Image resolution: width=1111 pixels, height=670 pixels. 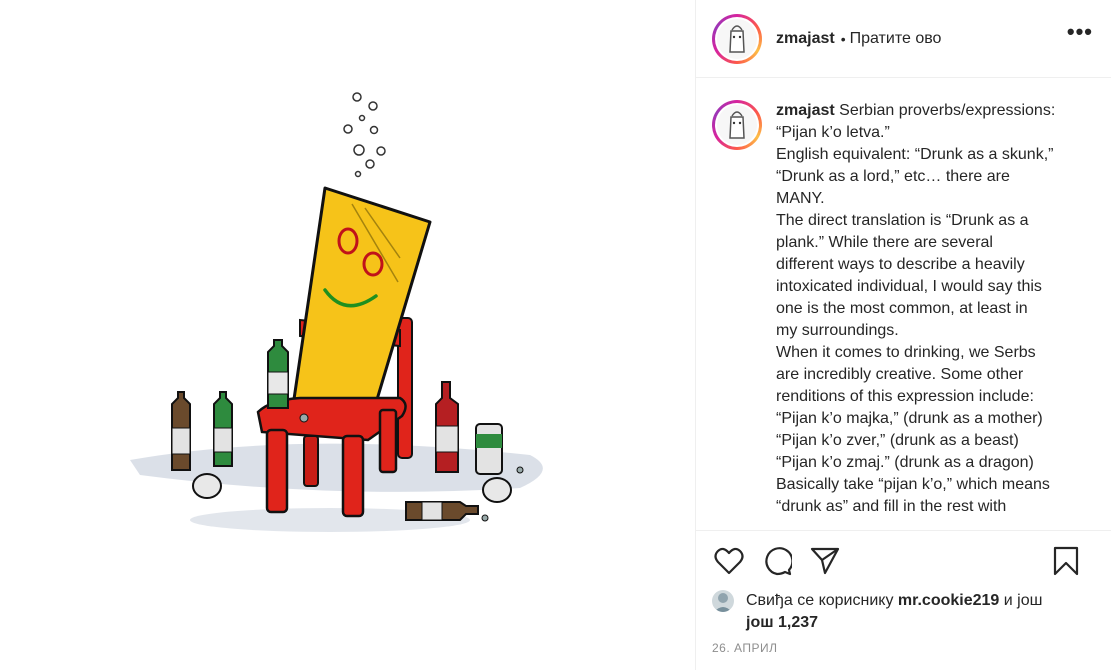 I want to click on caption-line: “Pijan k’o majka,” (drunk as a mother), so click(x=909, y=418).